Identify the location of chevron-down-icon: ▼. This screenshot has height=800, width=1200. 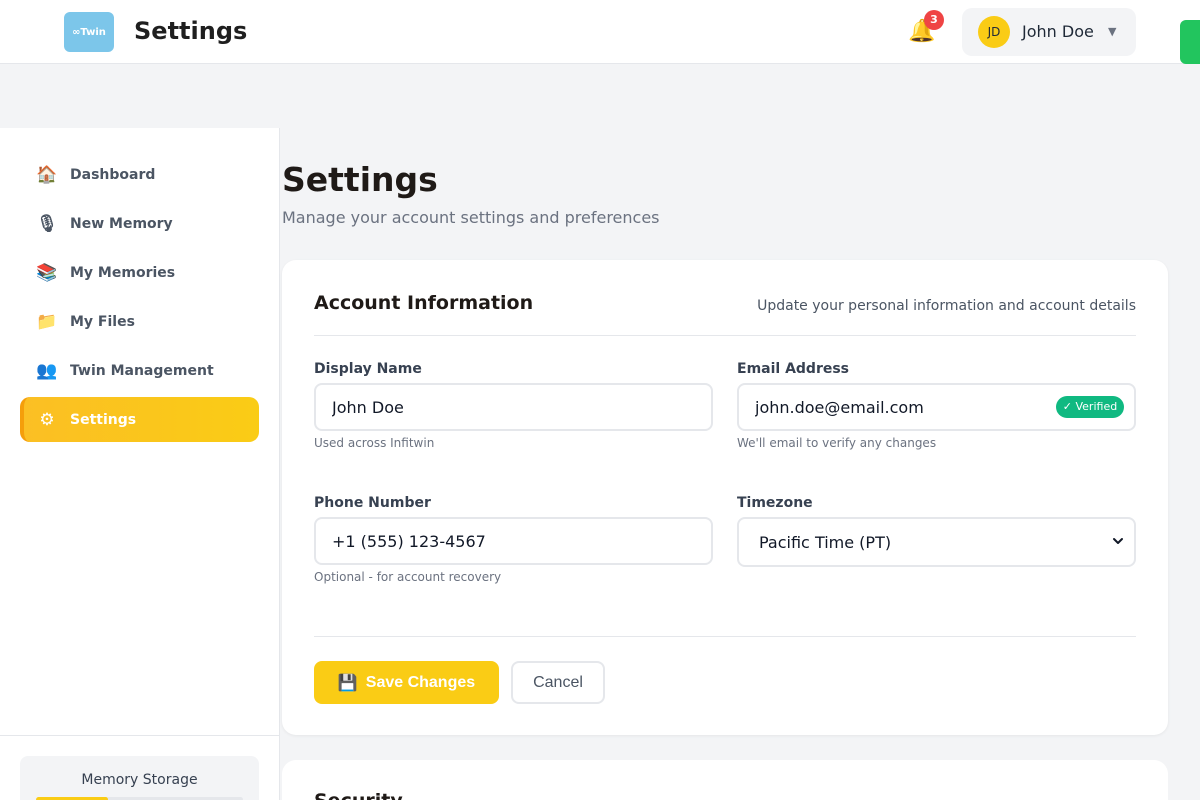
(1112, 31).